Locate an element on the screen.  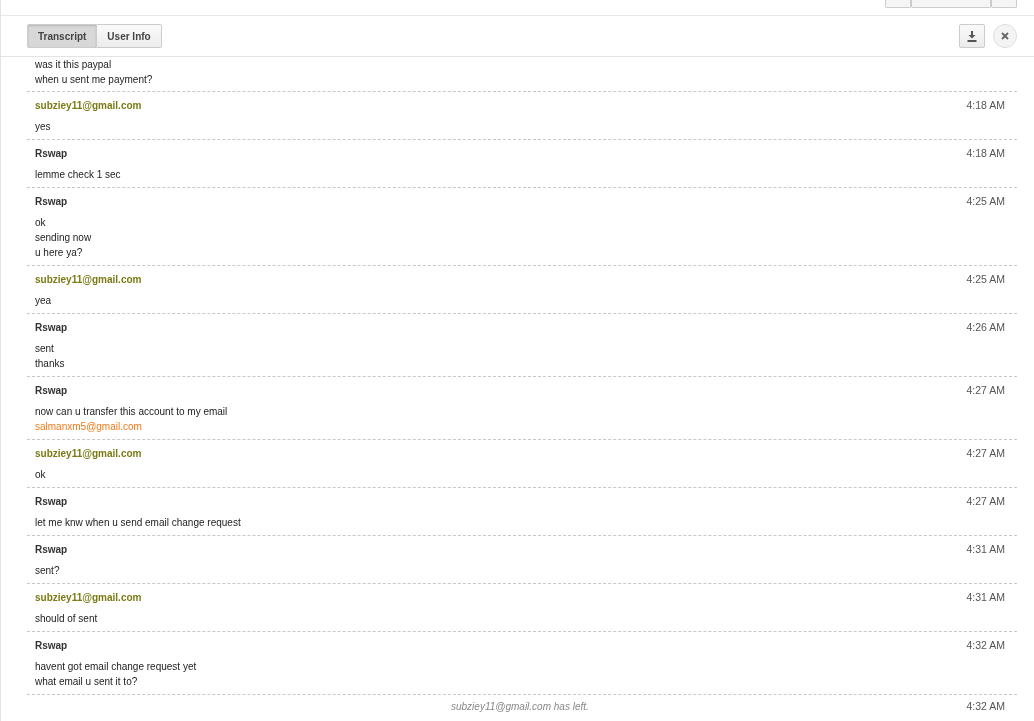
close-icon is located at coordinates (1005, 36).